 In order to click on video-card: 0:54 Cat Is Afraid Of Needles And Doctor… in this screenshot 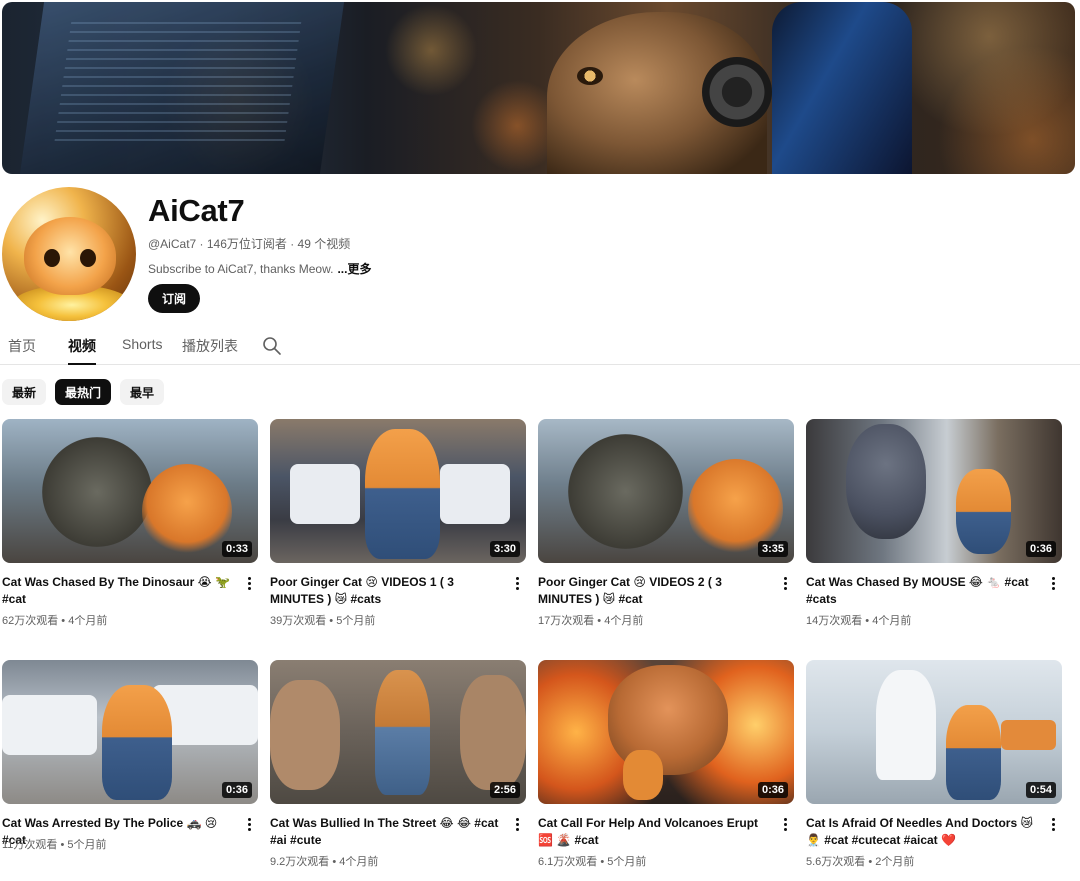, I will do `click(934, 764)`.